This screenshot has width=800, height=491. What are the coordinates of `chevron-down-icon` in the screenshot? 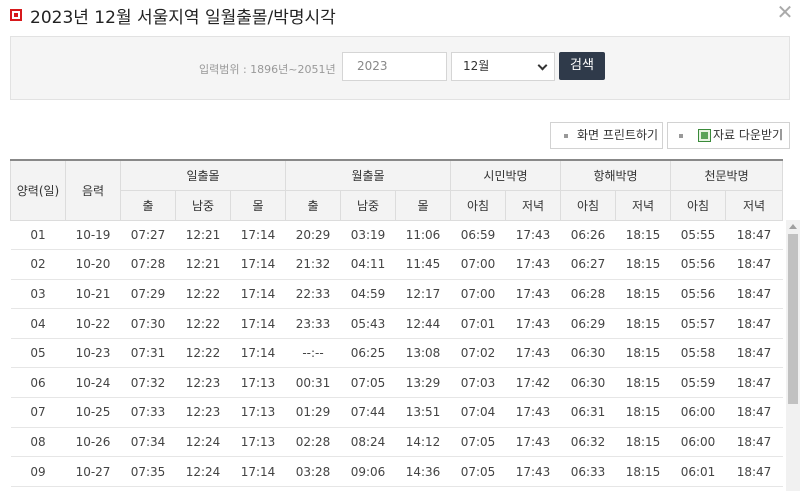 It's located at (542, 65).